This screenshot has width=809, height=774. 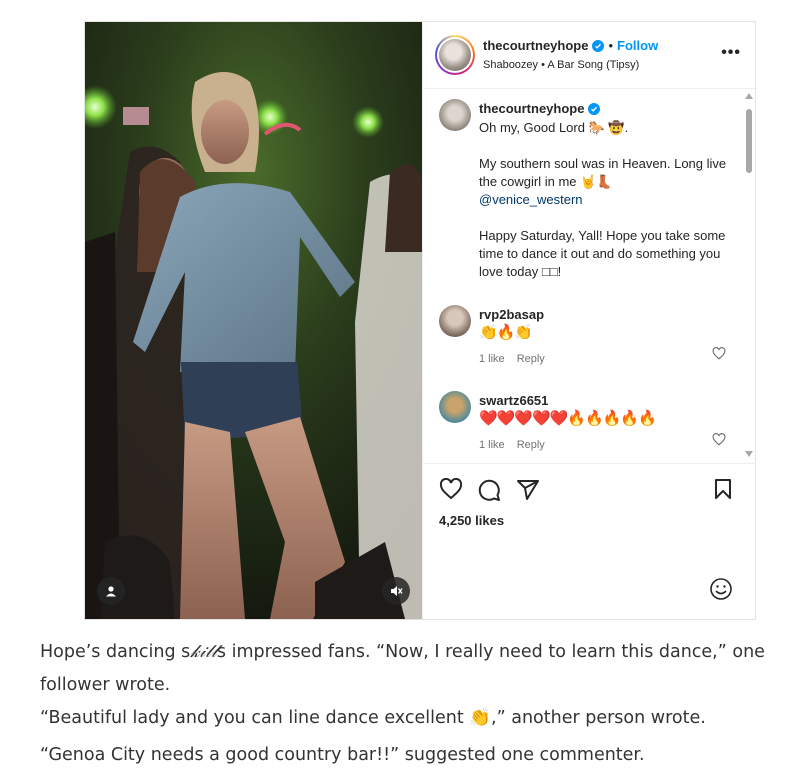 I want to click on comment-username: swartz6651, so click(x=513, y=400).